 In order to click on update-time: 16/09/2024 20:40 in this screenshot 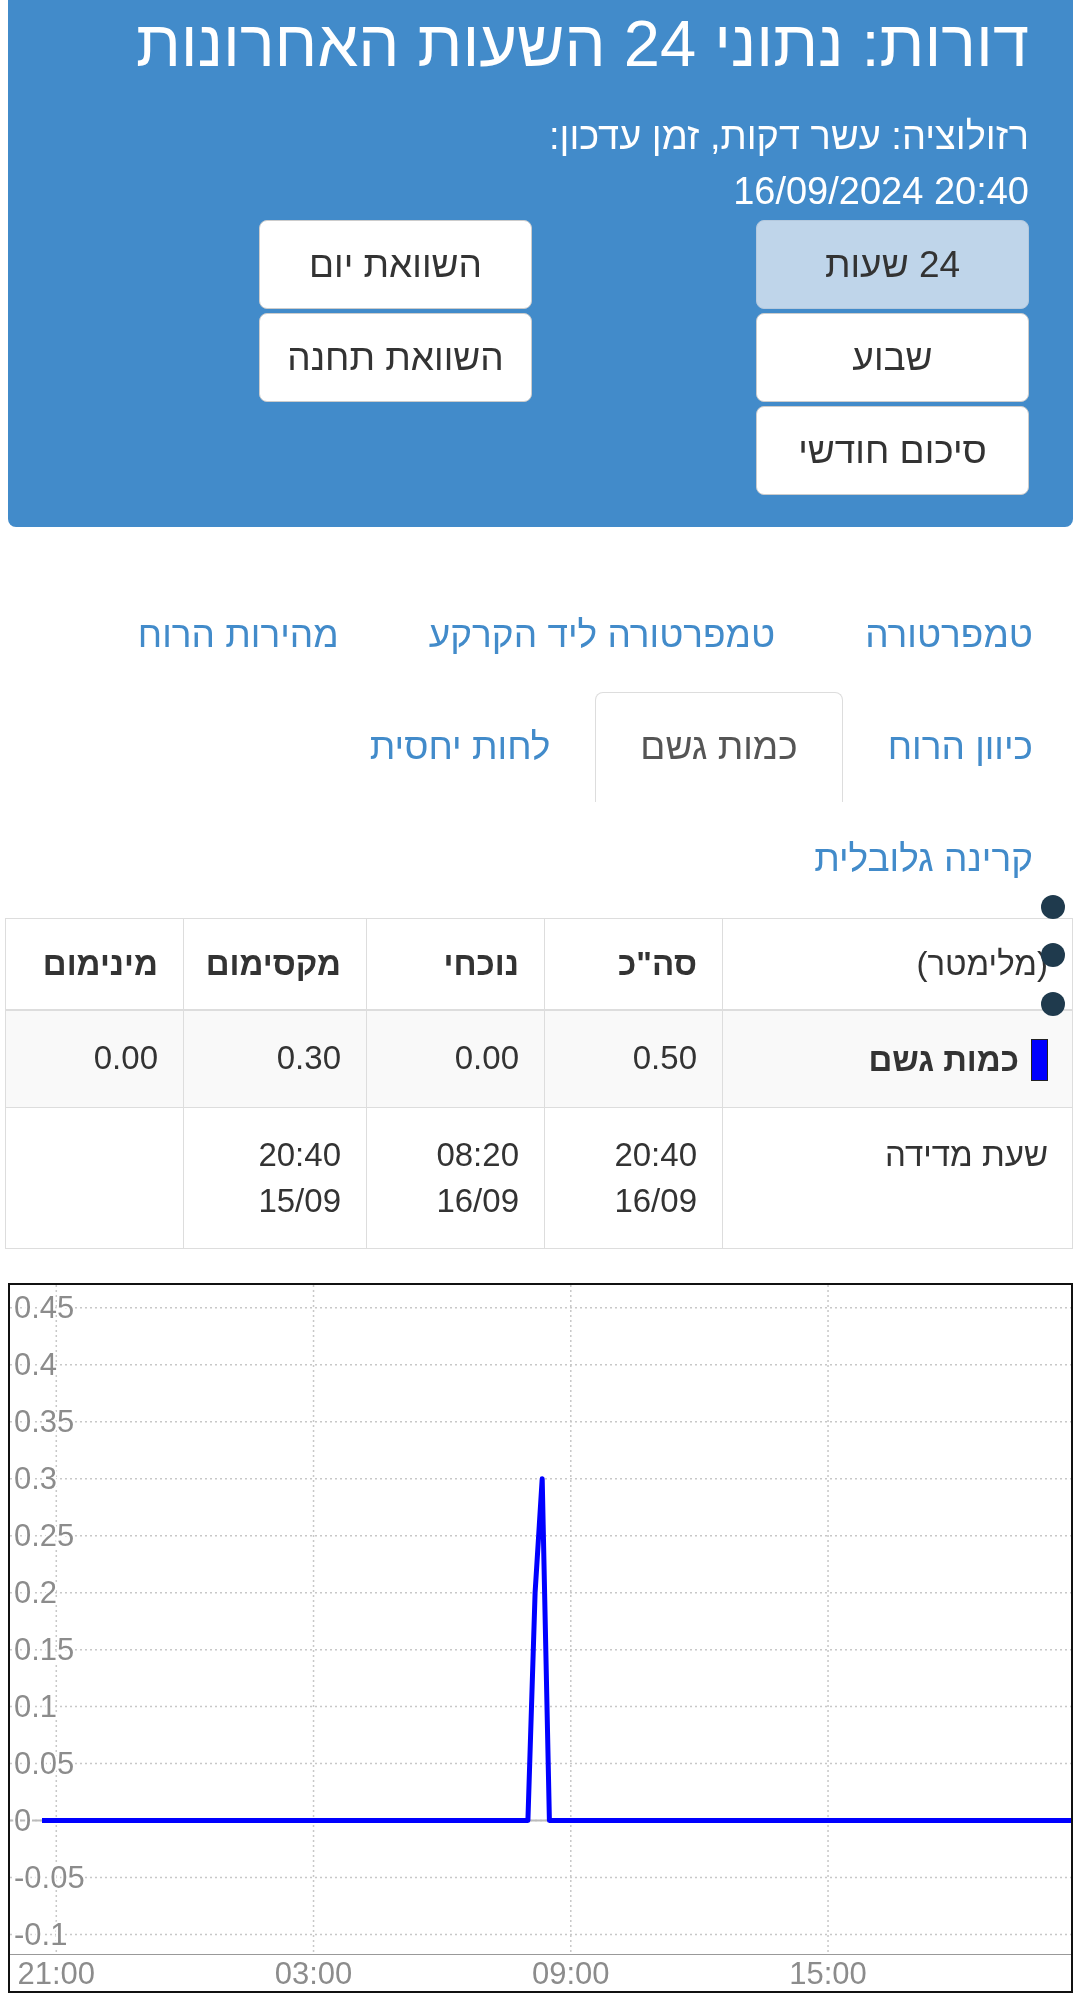, I will do `click(880, 191)`.